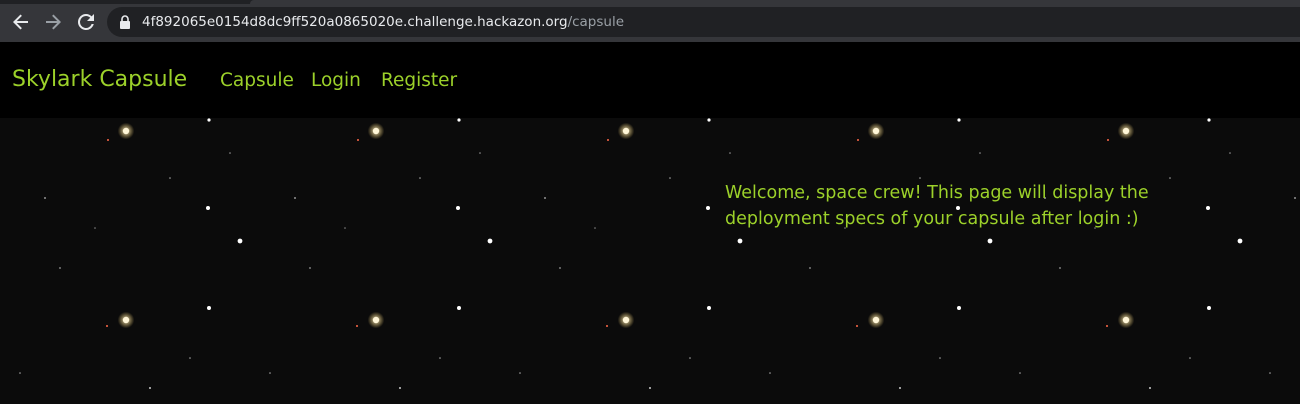 Image resolution: width=1300 pixels, height=404 pixels. I want to click on arrow-left-icon, so click(20, 22).